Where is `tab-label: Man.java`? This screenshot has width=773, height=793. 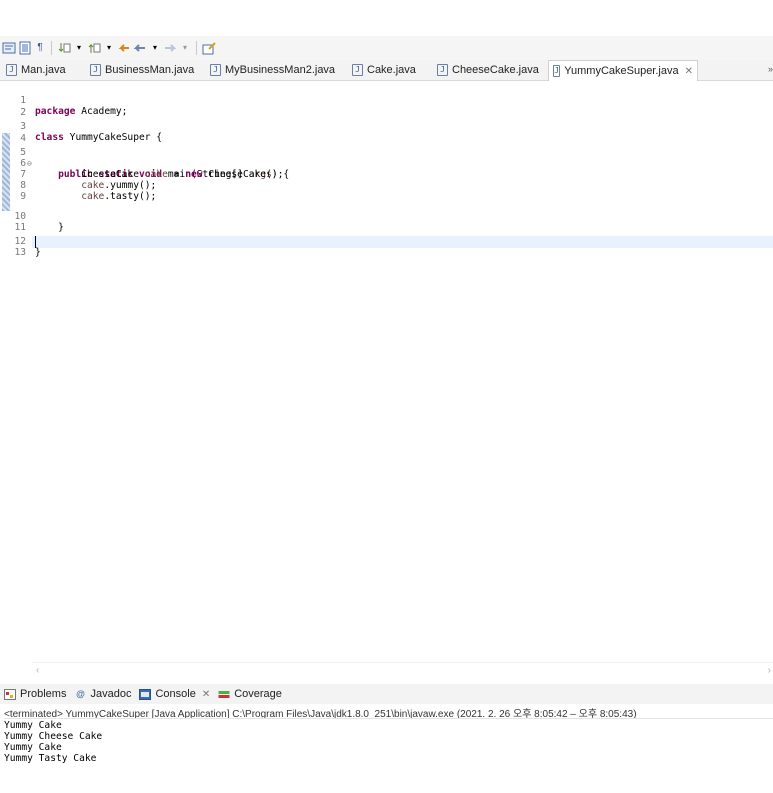 tab-label: Man.java is located at coordinates (43, 70).